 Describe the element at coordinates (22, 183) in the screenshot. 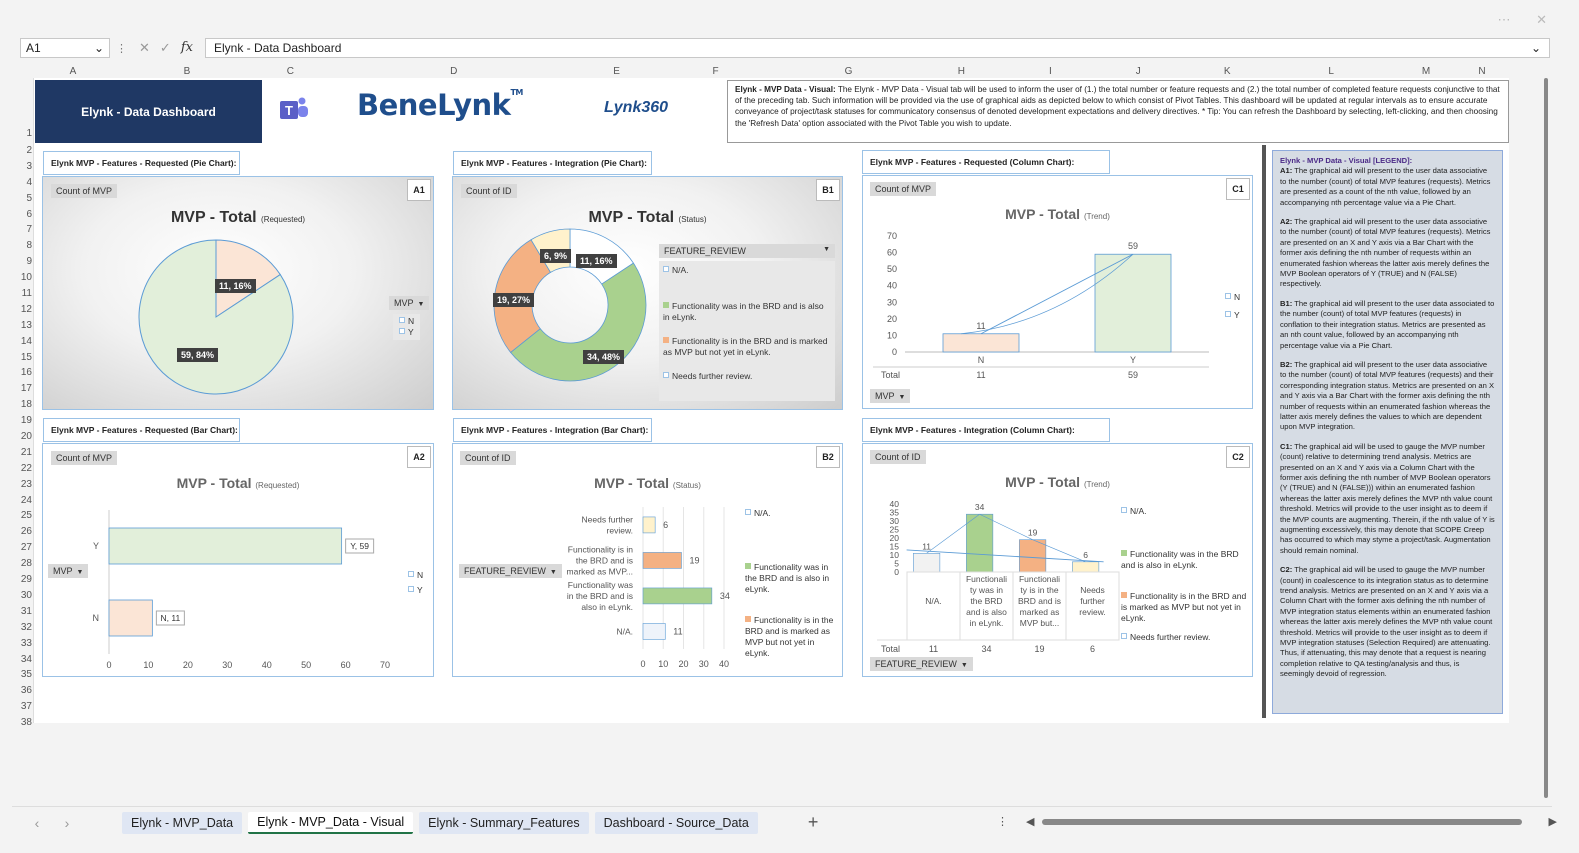

I see `row-header: 4` at that location.